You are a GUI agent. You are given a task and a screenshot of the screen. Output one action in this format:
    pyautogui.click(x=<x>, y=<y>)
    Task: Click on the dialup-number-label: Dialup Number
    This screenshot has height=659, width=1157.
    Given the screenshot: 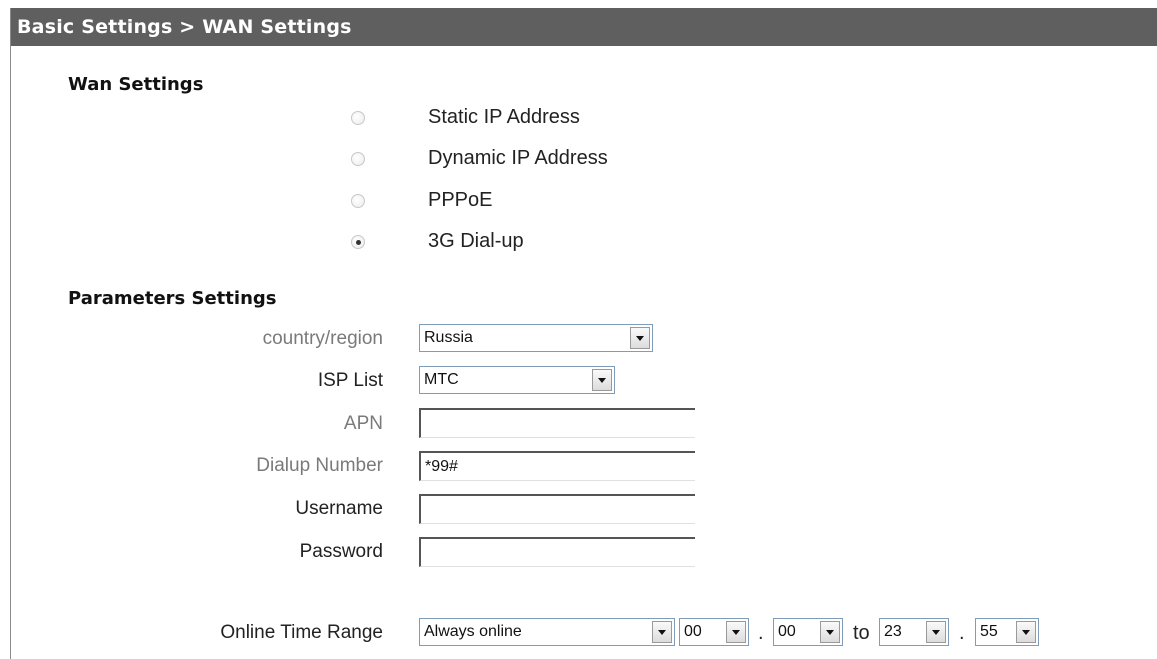 What is the action you would take?
    pyautogui.click(x=319, y=465)
    